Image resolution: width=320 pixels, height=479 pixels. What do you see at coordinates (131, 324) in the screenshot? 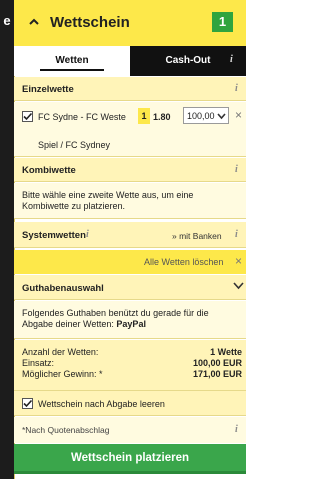
I see `payment-method: PayPal` at bounding box center [131, 324].